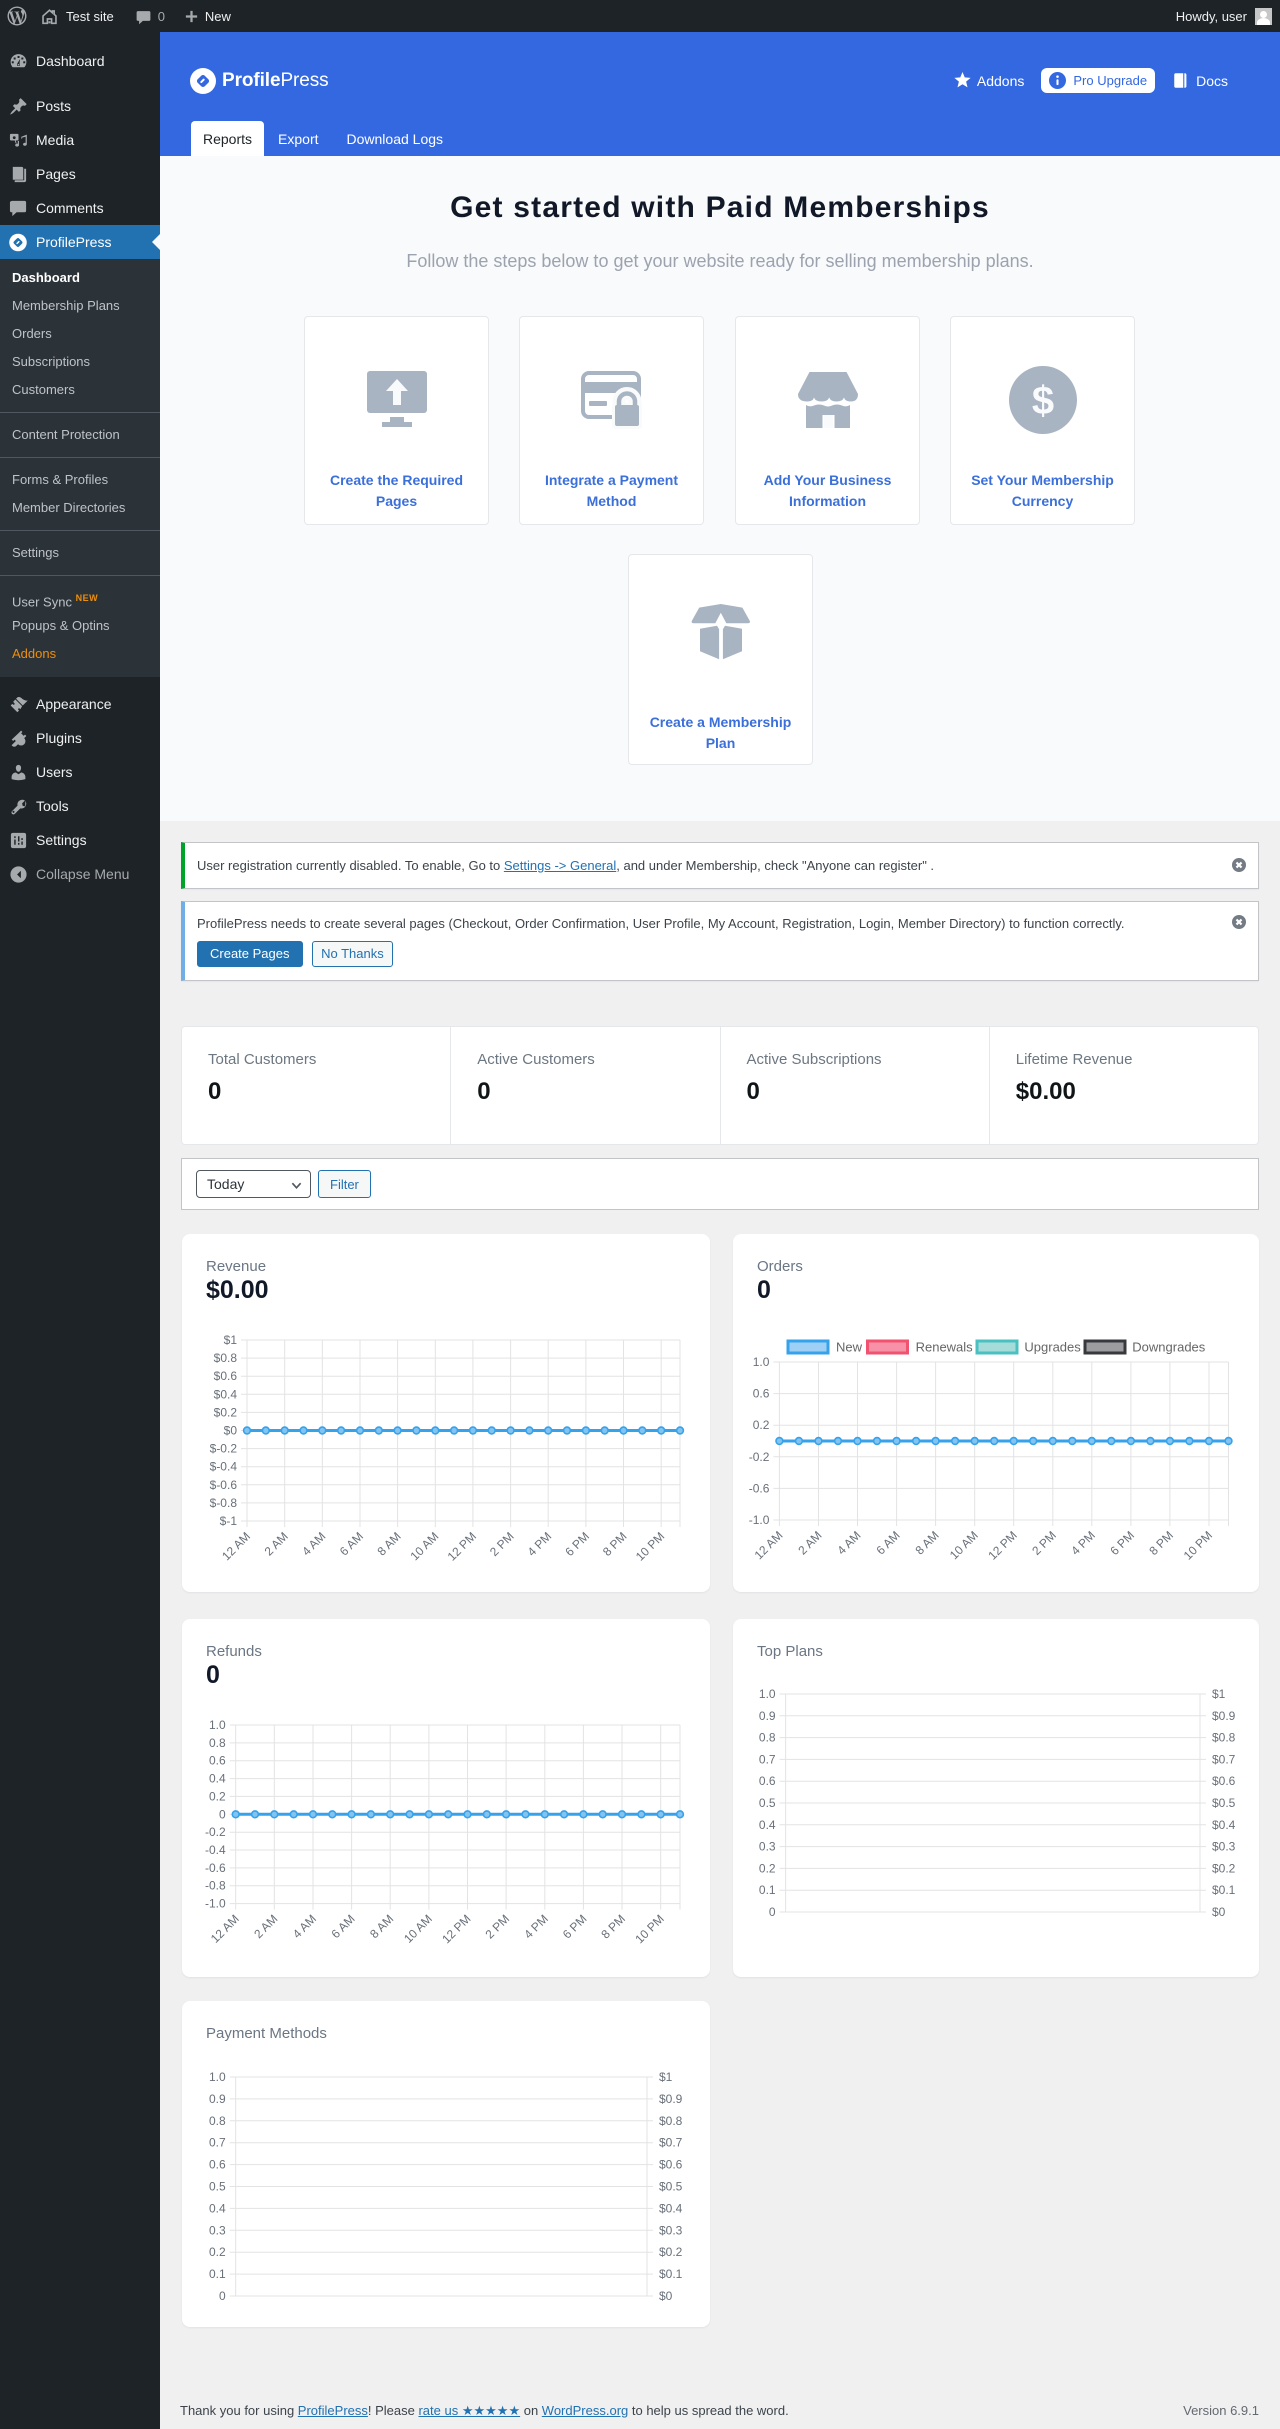 This screenshot has width=1280, height=2429. Describe the element at coordinates (224, 1449) in the screenshot. I see `svg-text: $-0.2` at that location.